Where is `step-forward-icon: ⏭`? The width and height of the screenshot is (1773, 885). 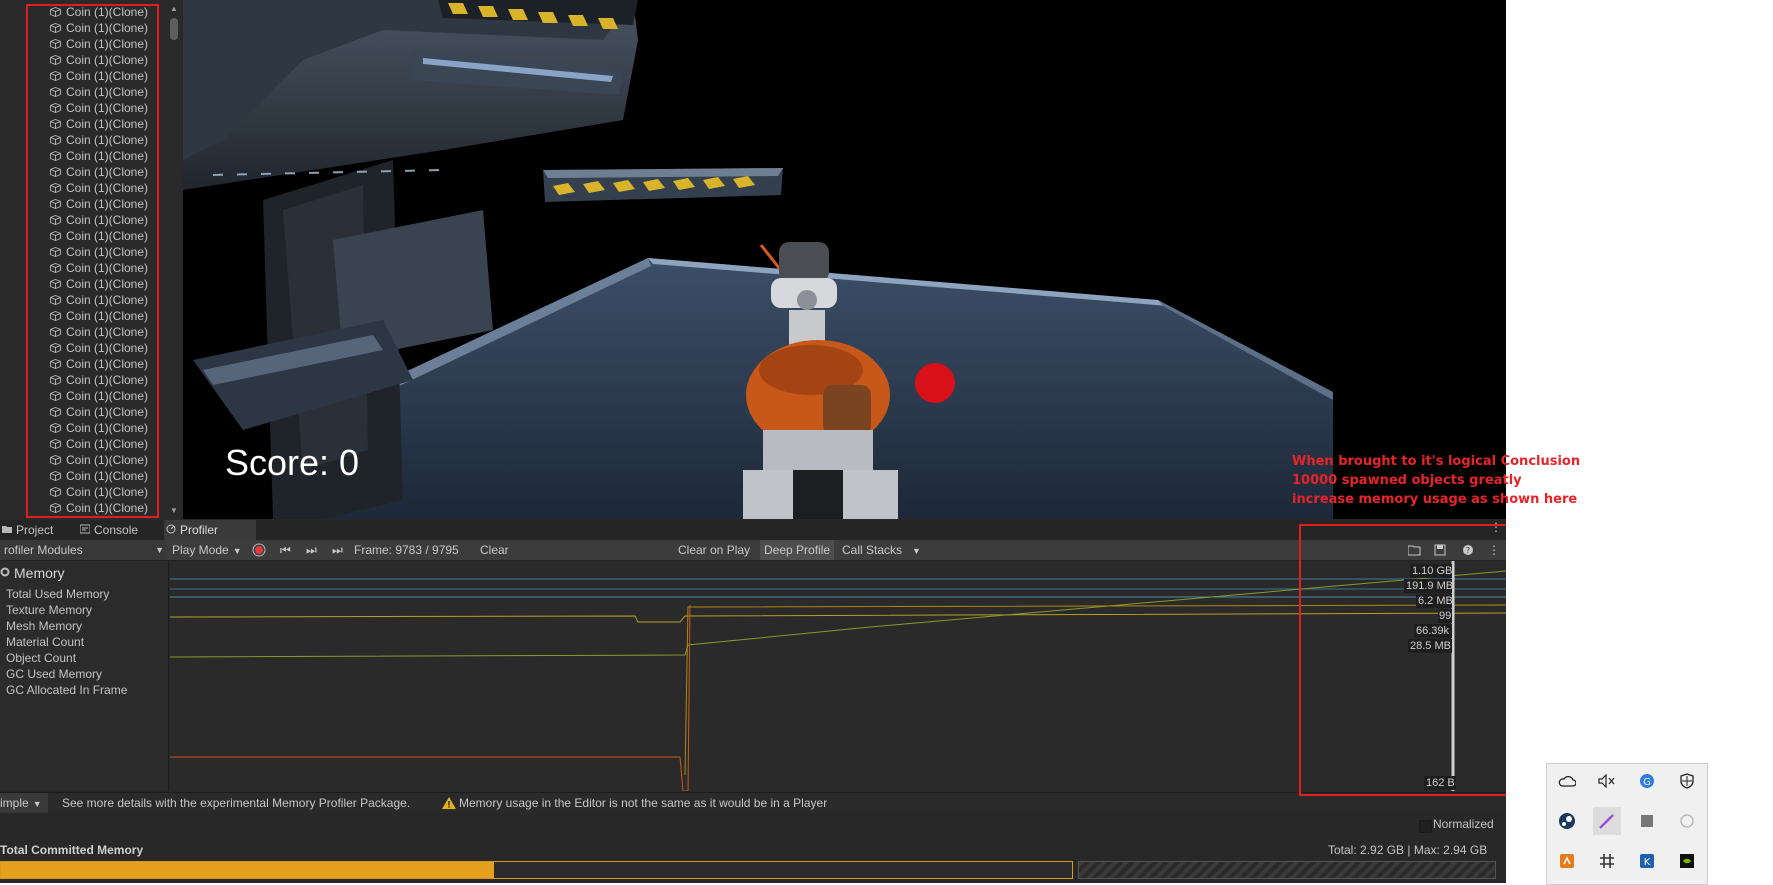
step-forward-icon: ⏭ is located at coordinates (311, 550).